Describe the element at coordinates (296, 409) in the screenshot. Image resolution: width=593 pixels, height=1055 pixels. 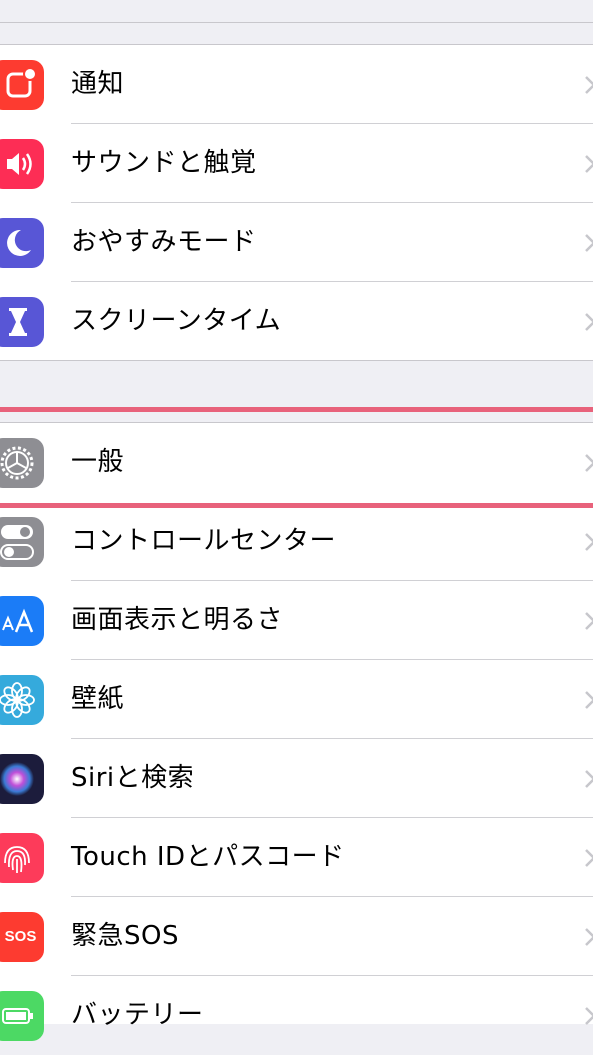
I see `highlight-line-top` at that location.